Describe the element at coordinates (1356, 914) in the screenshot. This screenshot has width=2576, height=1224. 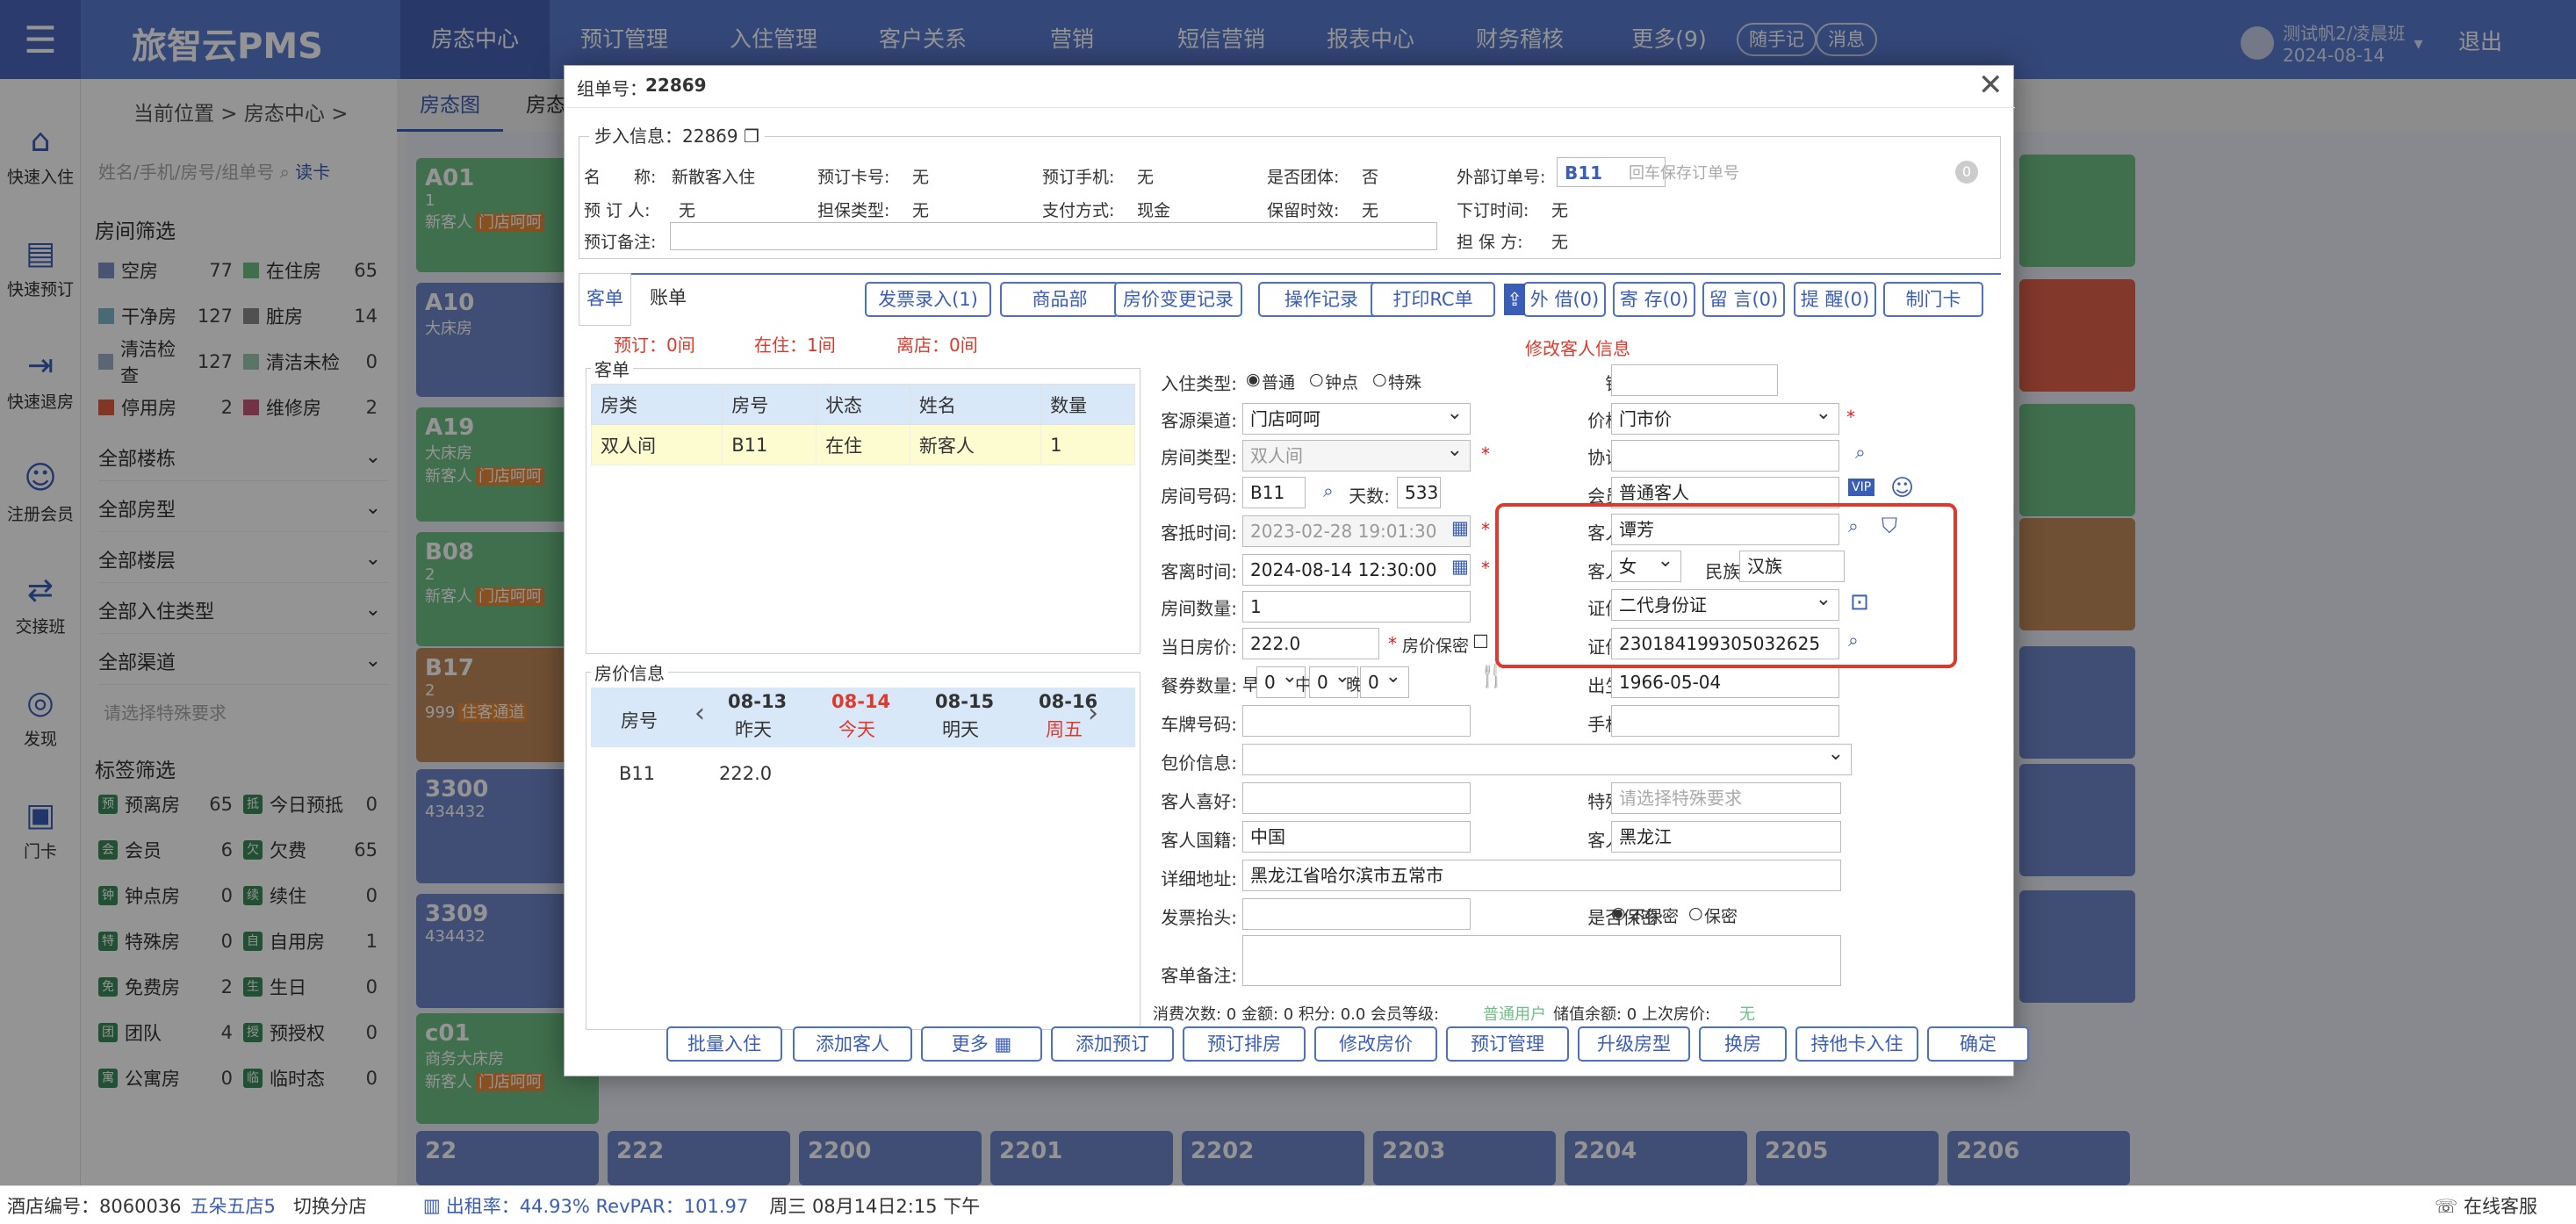
I see `invoice-input` at that location.